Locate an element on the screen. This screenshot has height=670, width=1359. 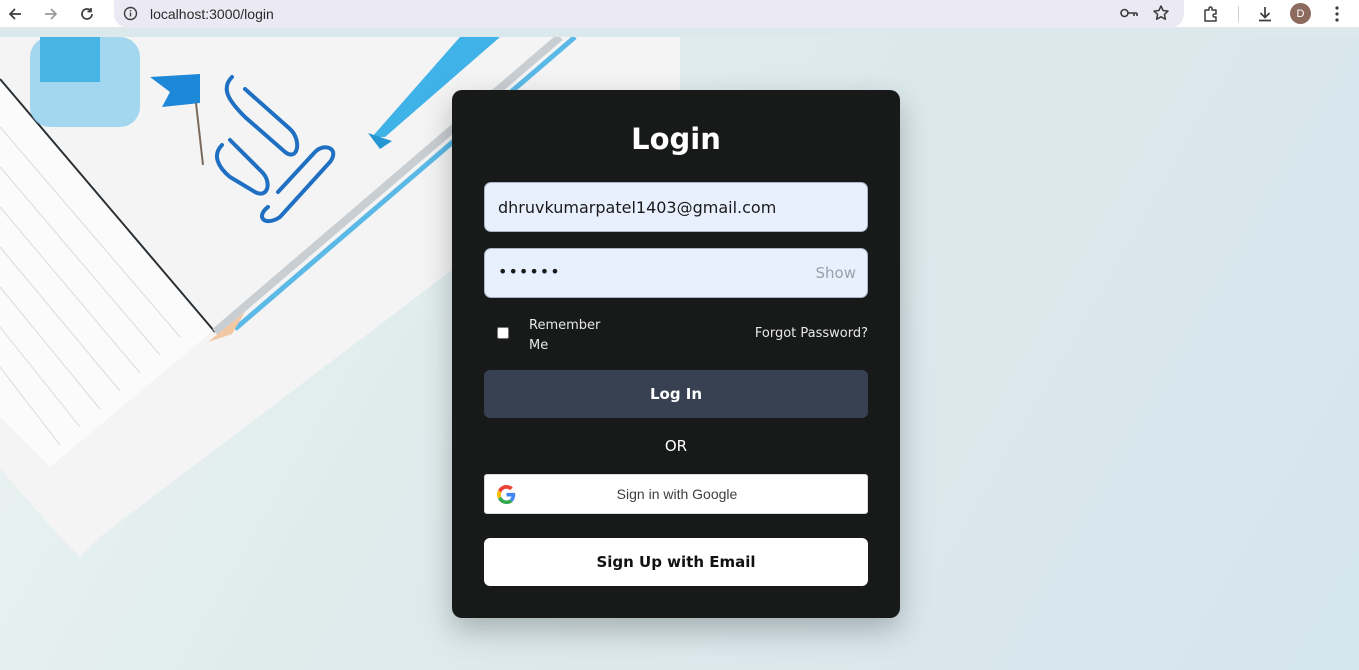
more-menu-icon is located at coordinates (1337, 14).